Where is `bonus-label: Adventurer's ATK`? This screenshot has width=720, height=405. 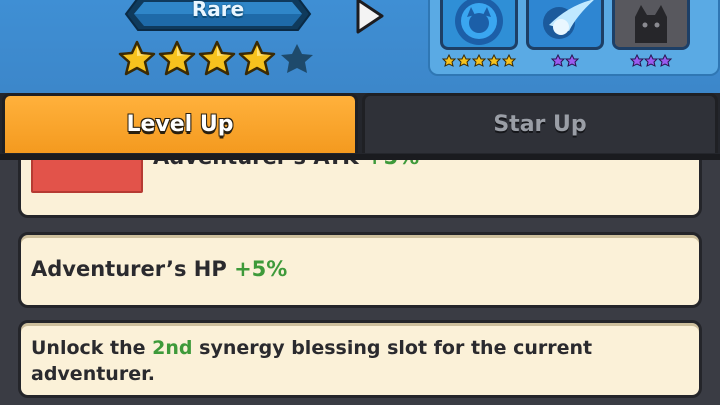
bonus-label: Adventurer's ATK is located at coordinates (256, 164).